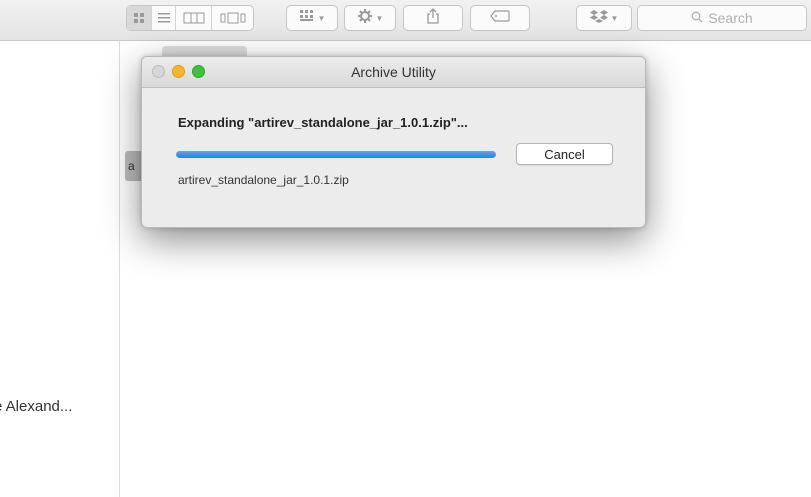 The height and width of the screenshot is (497, 811). I want to click on progress-bar, so click(336, 154).